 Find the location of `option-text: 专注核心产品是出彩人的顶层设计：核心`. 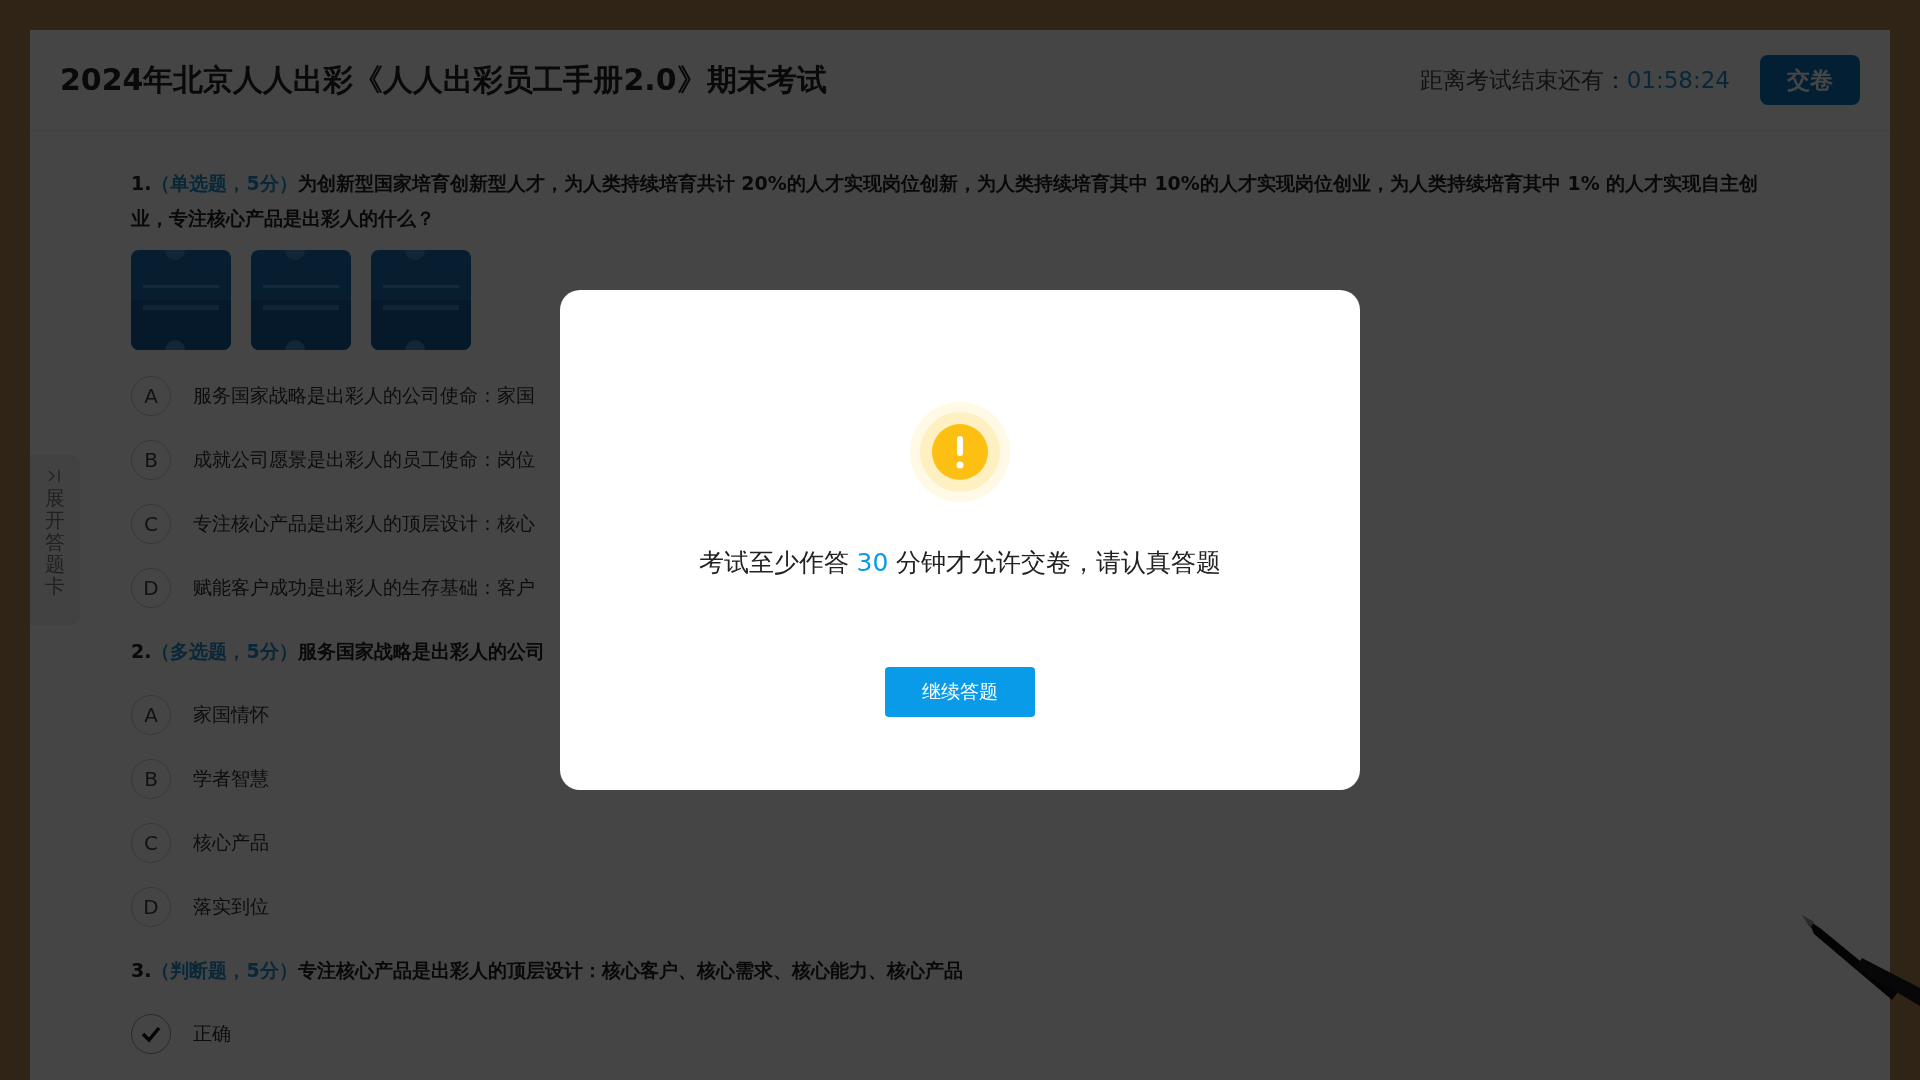

option-text: 专注核心产品是出彩人的顶层设计：核心 is located at coordinates (364, 523).